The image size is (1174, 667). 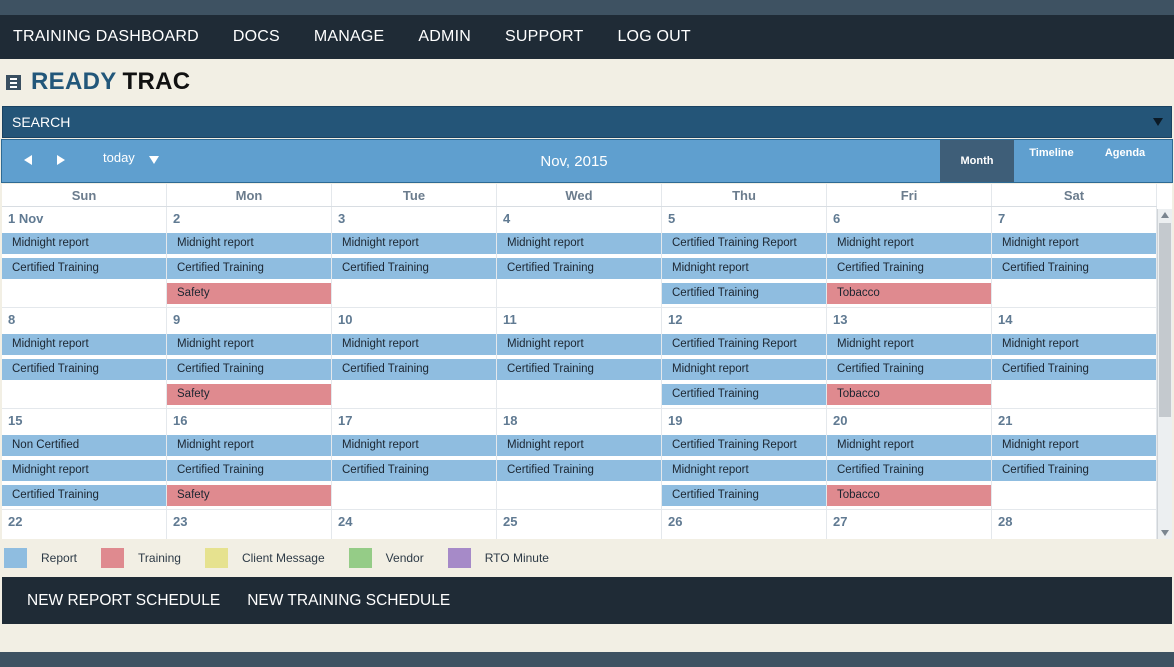 What do you see at coordinates (1158, 122) in the screenshot?
I see `chevron-down-icon` at bounding box center [1158, 122].